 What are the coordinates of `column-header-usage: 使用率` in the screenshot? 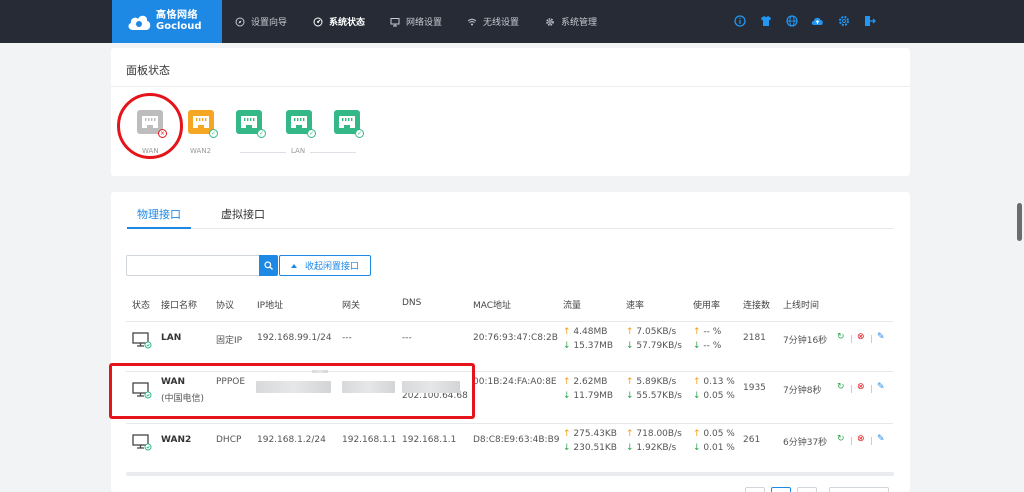 It's located at (707, 306).